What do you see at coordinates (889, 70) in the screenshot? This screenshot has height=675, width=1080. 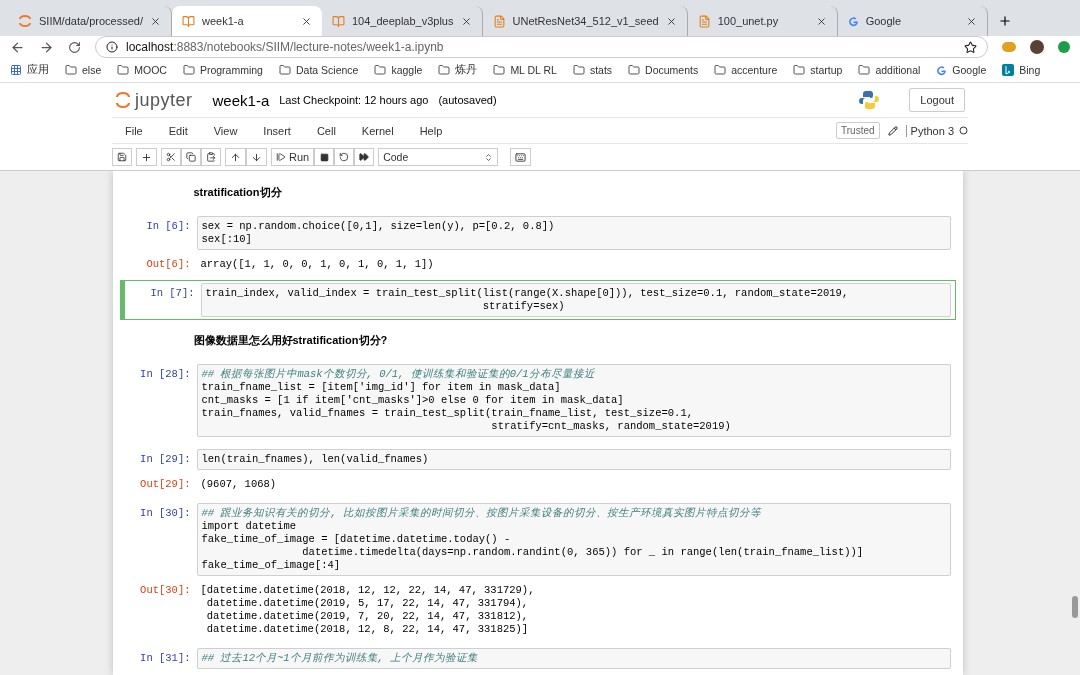 I see `bookmark: additional` at bounding box center [889, 70].